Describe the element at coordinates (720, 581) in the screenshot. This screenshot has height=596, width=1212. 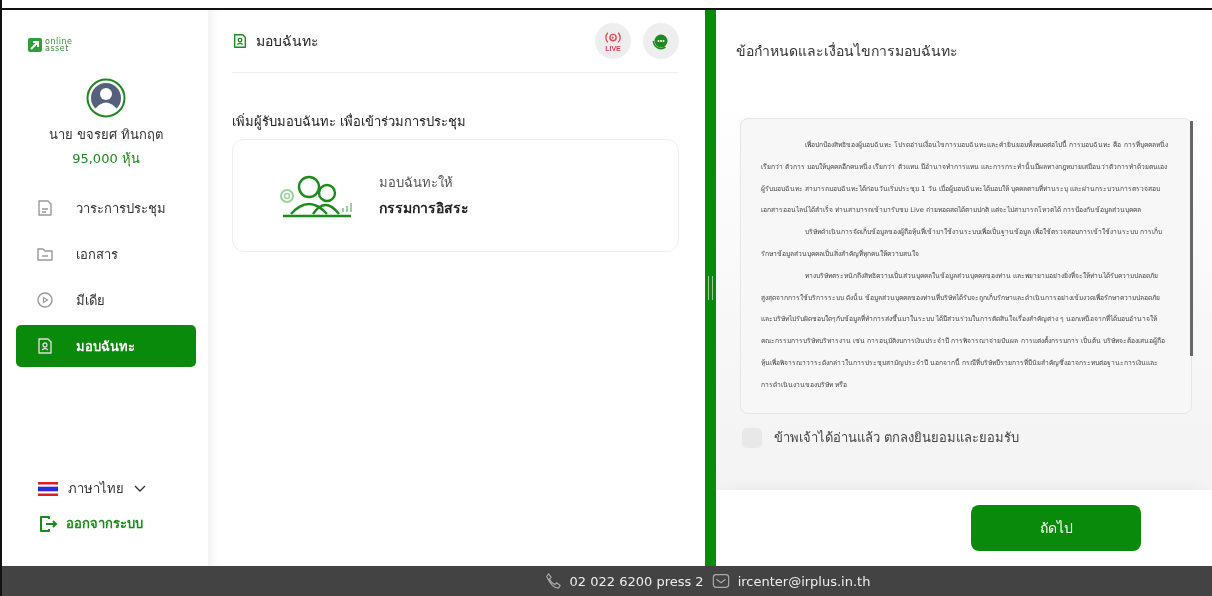
I see `mail-icon` at that location.